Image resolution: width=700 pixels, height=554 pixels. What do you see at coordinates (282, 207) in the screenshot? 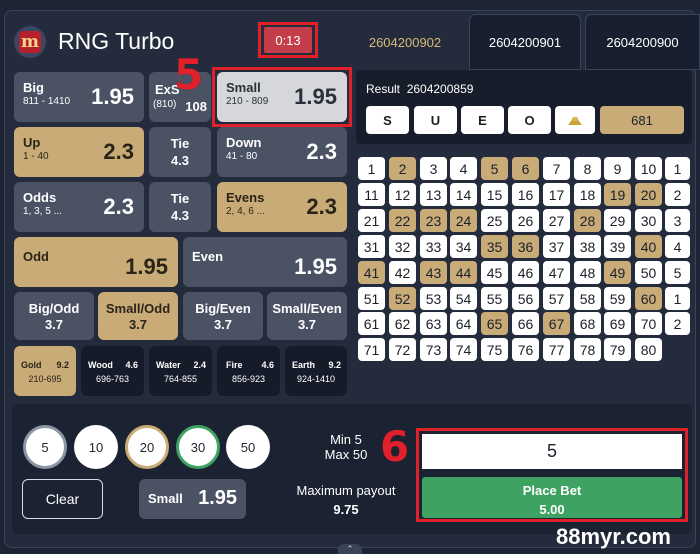
I see `bet-evens: Evens 2, 4, 6 ... 2.3` at bounding box center [282, 207].